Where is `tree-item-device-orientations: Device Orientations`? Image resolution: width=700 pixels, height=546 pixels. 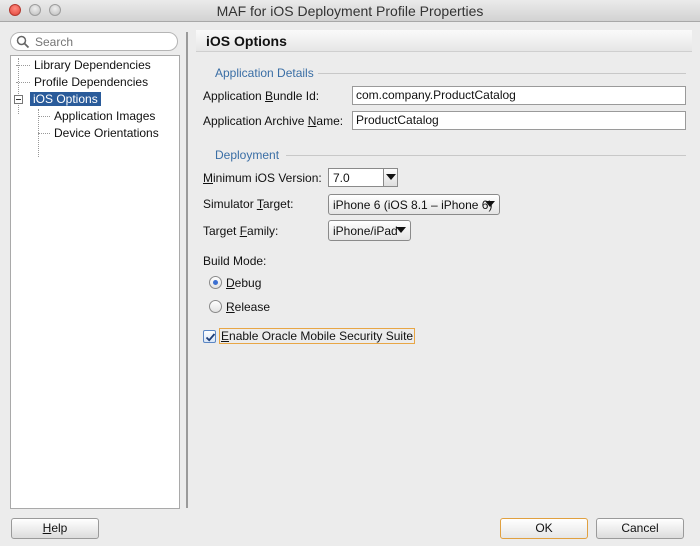 tree-item-device-orientations: Device Orientations is located at coordinates (106, 133).